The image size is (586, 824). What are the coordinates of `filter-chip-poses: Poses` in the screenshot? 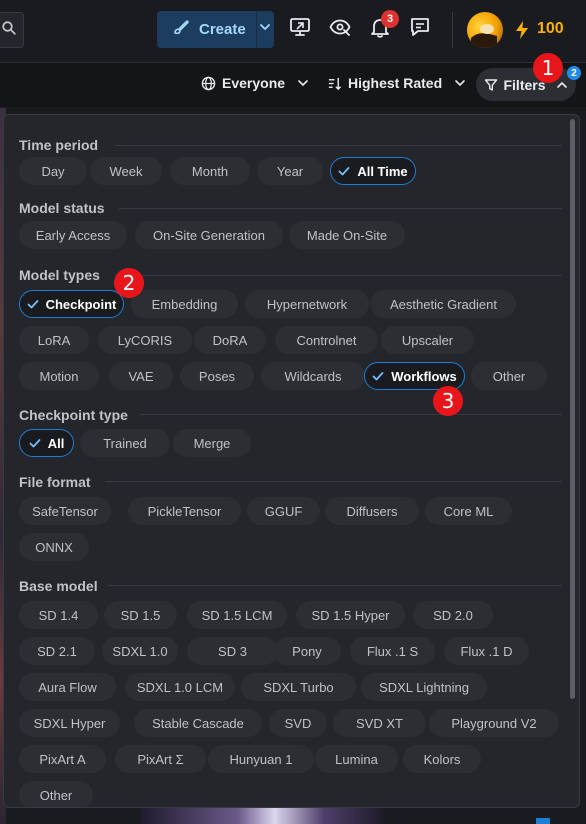 It's located at (217, 376).